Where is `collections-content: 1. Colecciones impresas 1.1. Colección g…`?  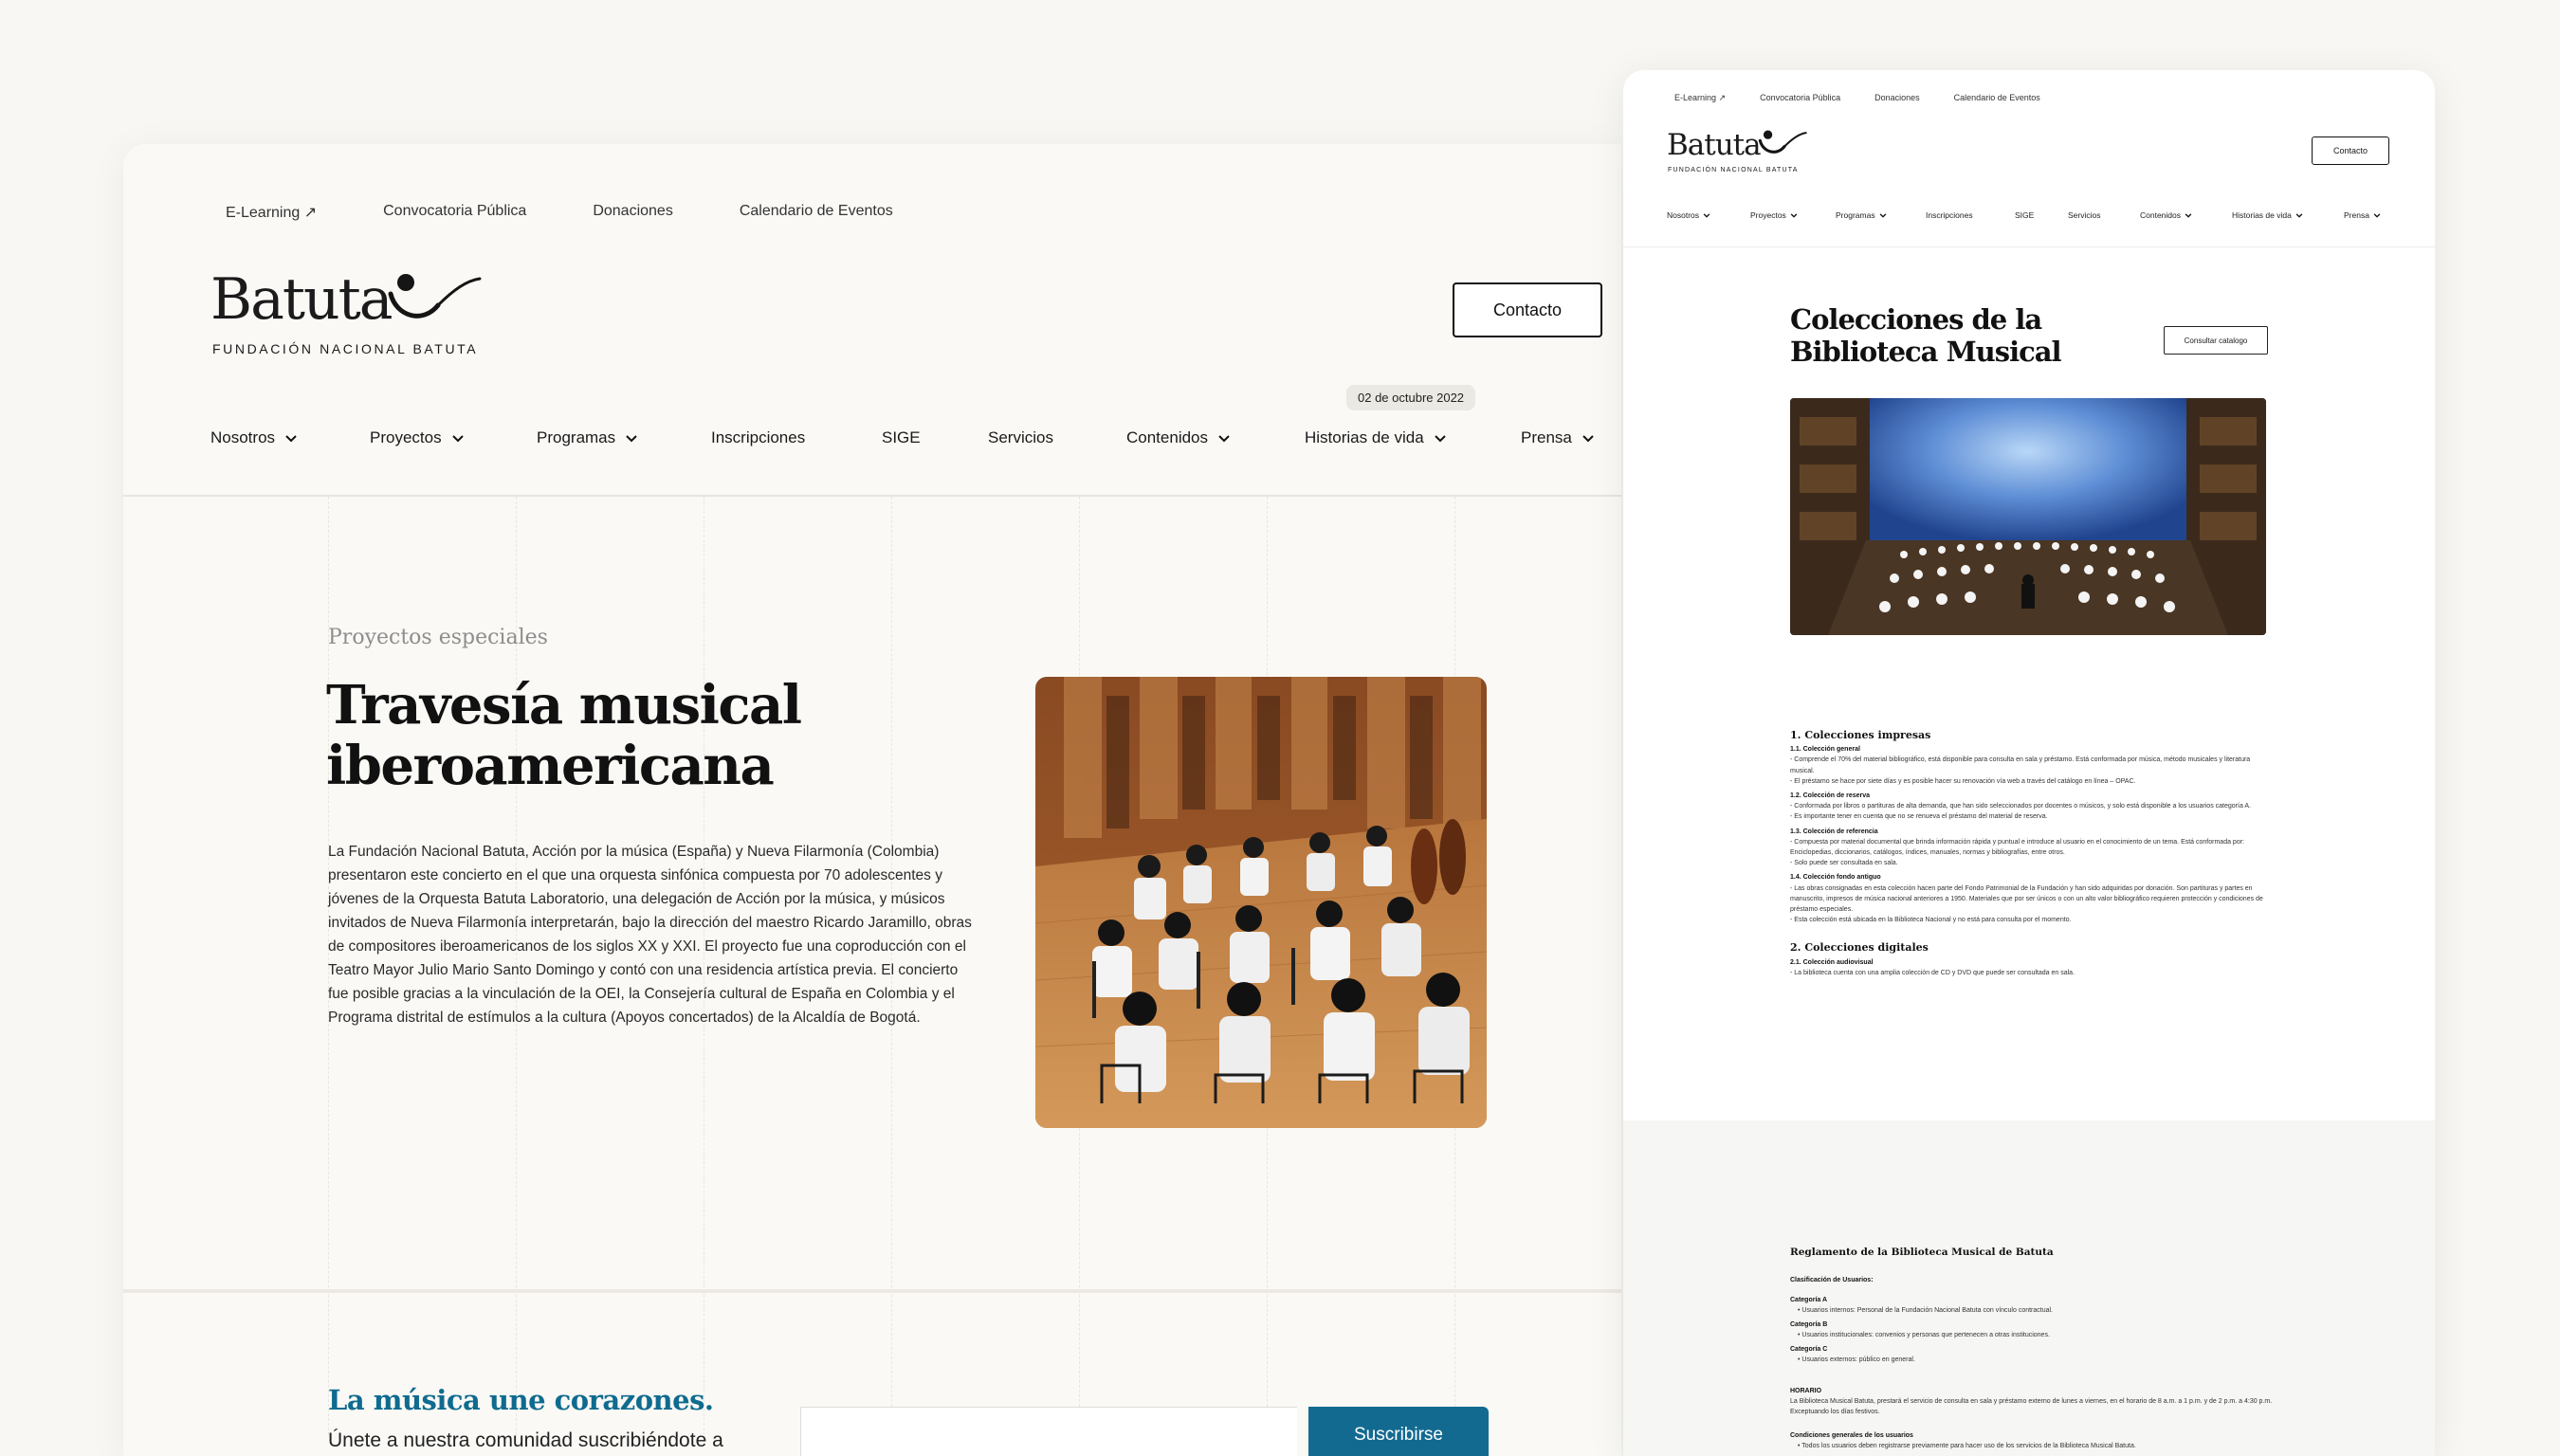 collections-content: 1. Colecciones impresas 1.1. Colección g… is located at coordinates (2032, 849).